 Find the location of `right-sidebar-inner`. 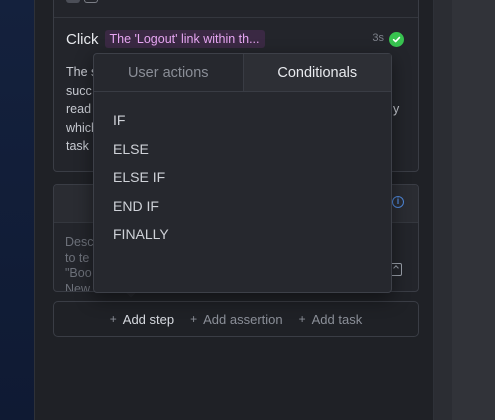

right-sidebar-inner is located at coordinates (473, 210).